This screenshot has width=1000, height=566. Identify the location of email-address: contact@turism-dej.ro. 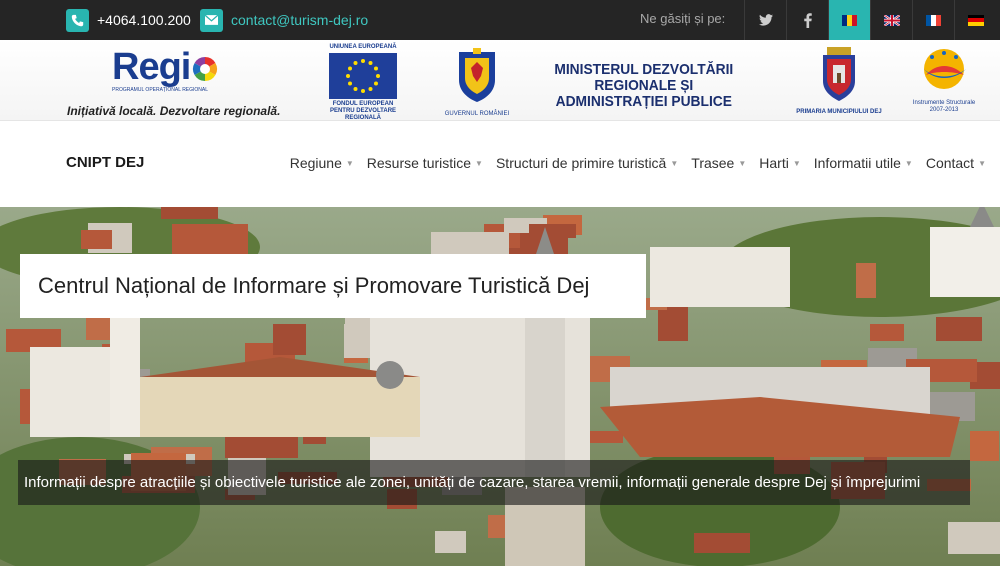
(299, 20).